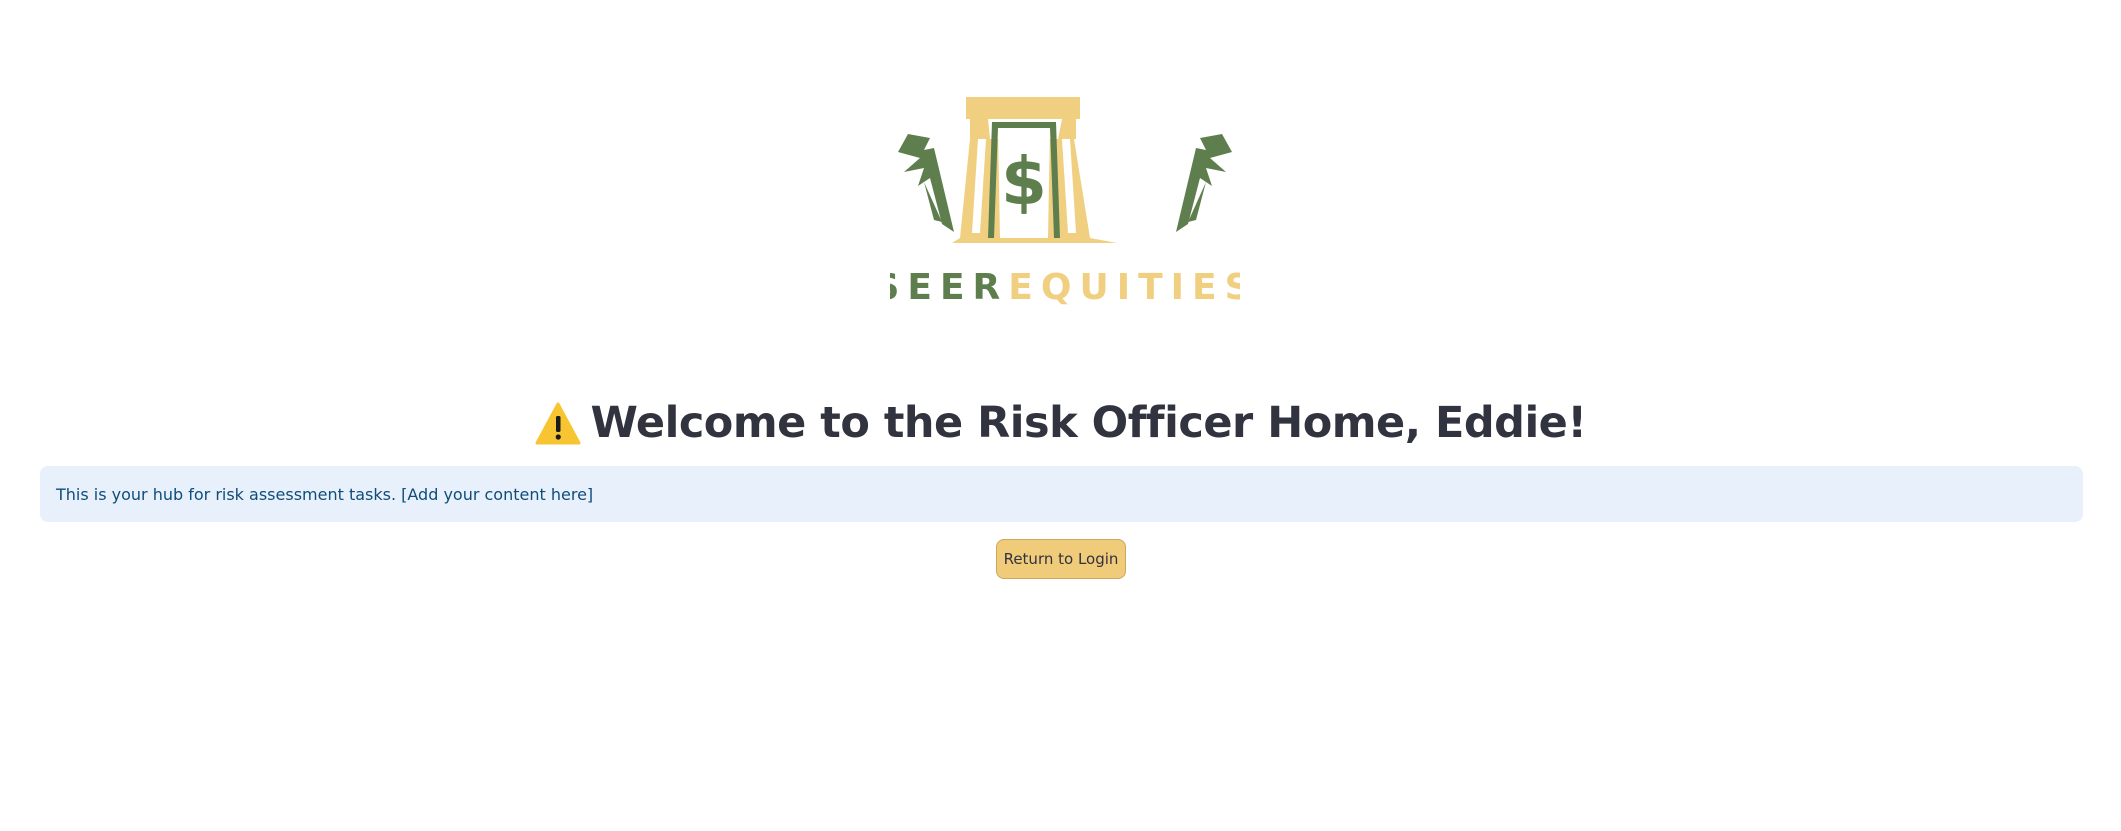 The height and width of the screenshot is (831, 2121). Describe the element at coordinates (558, 424) in the screenshot. I see `warning-icon` at that location.